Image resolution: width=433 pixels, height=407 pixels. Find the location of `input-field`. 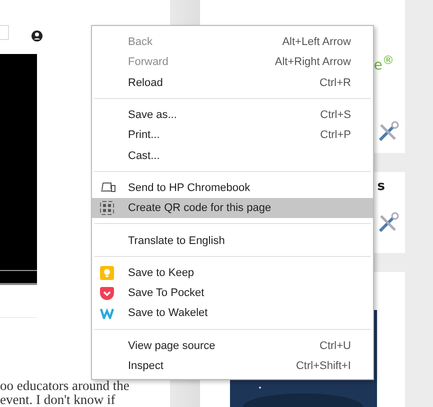

input-field is located at coordinates (4, 32).